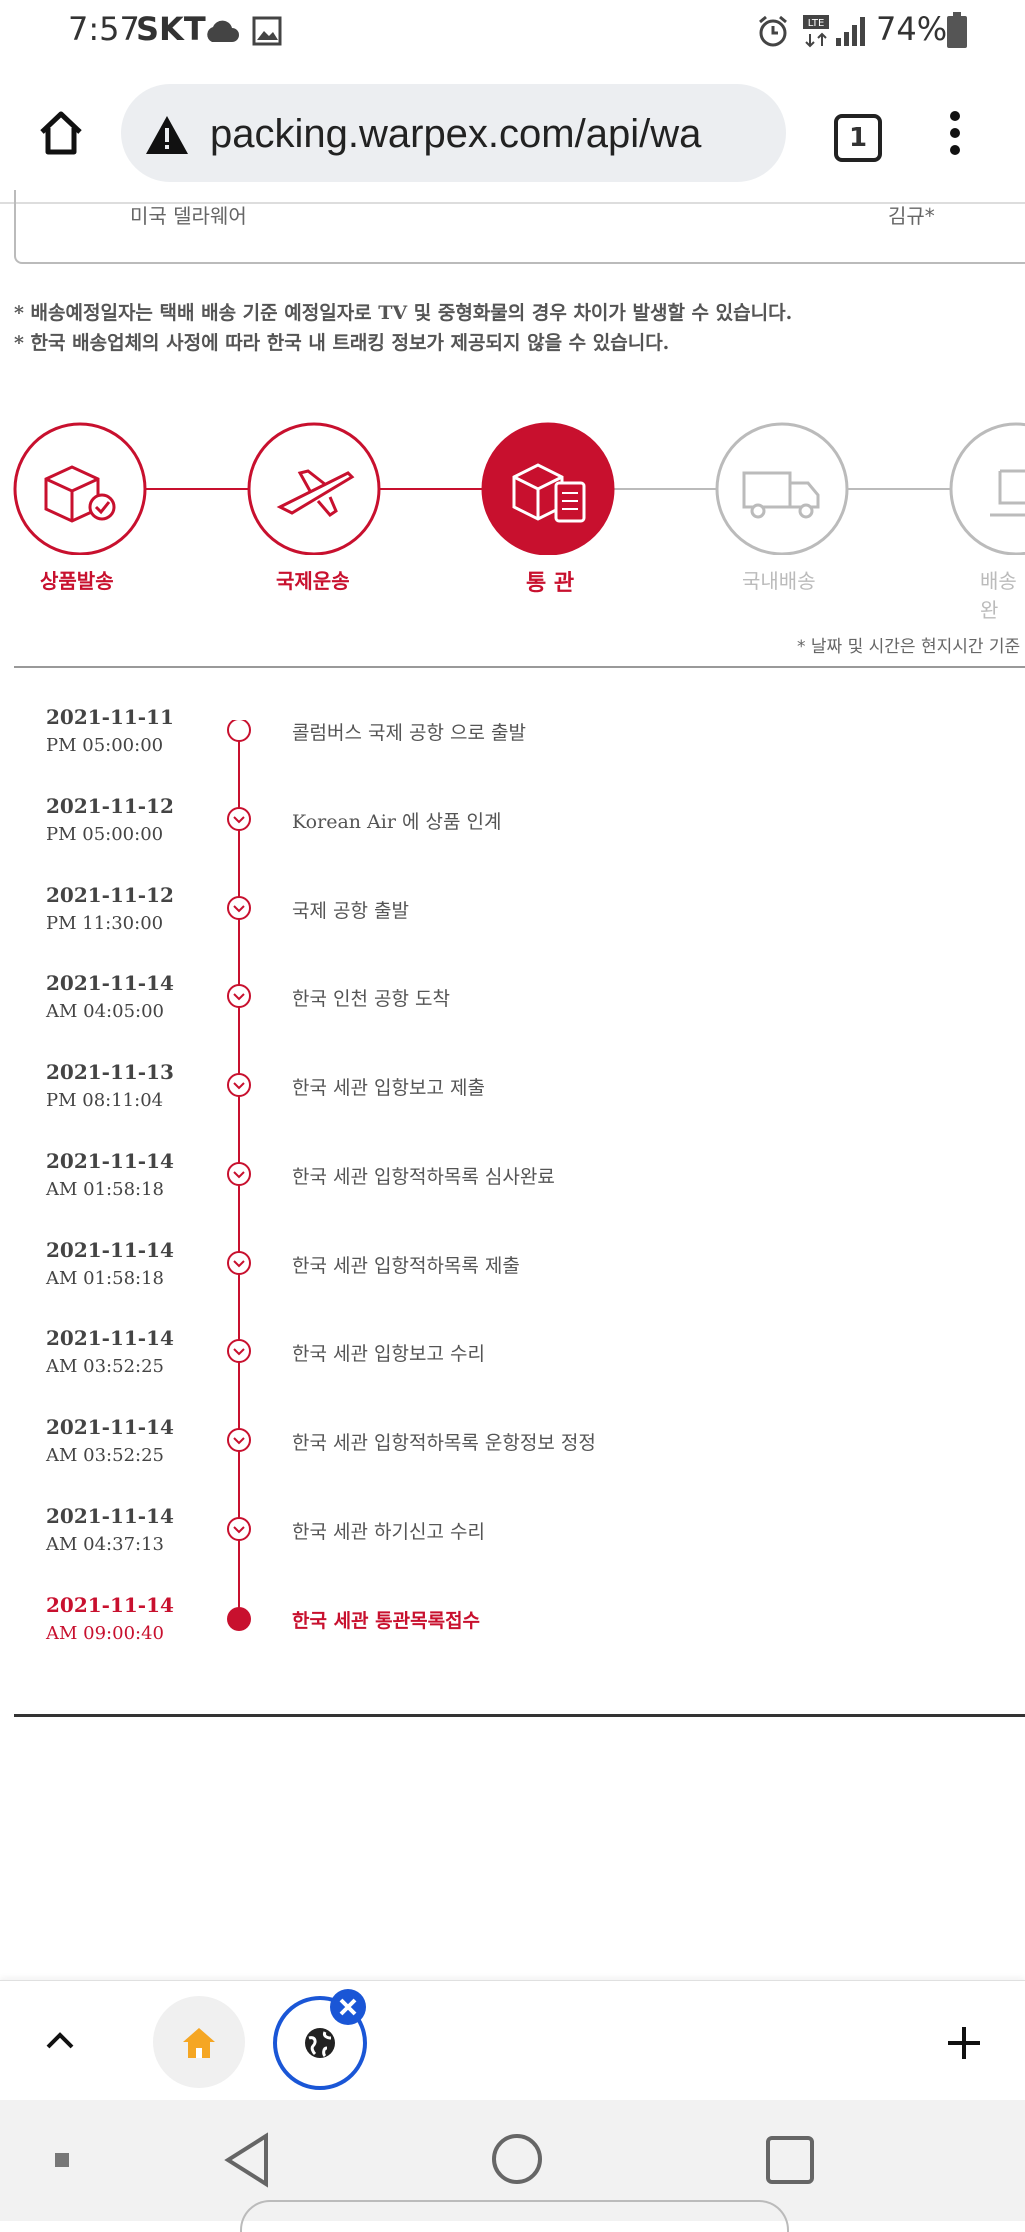 This screenshot has height=2232, width=1025. Describe the element at coordinates (105, 1011) in the screenshot. I see `event-time: AM 04:05:00` at that location.